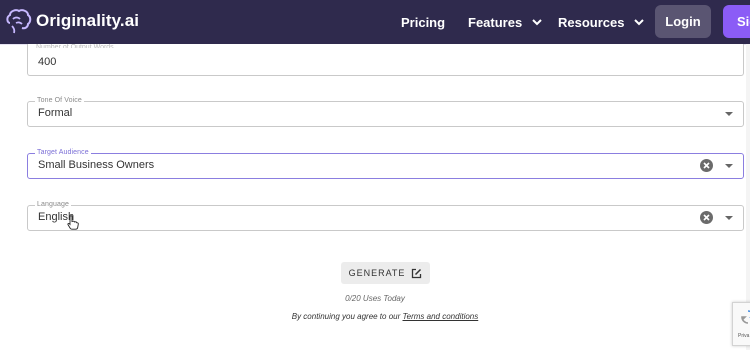  I want to click on target-audience-select: Target Audience Small Business Owners, so click(385, 163).